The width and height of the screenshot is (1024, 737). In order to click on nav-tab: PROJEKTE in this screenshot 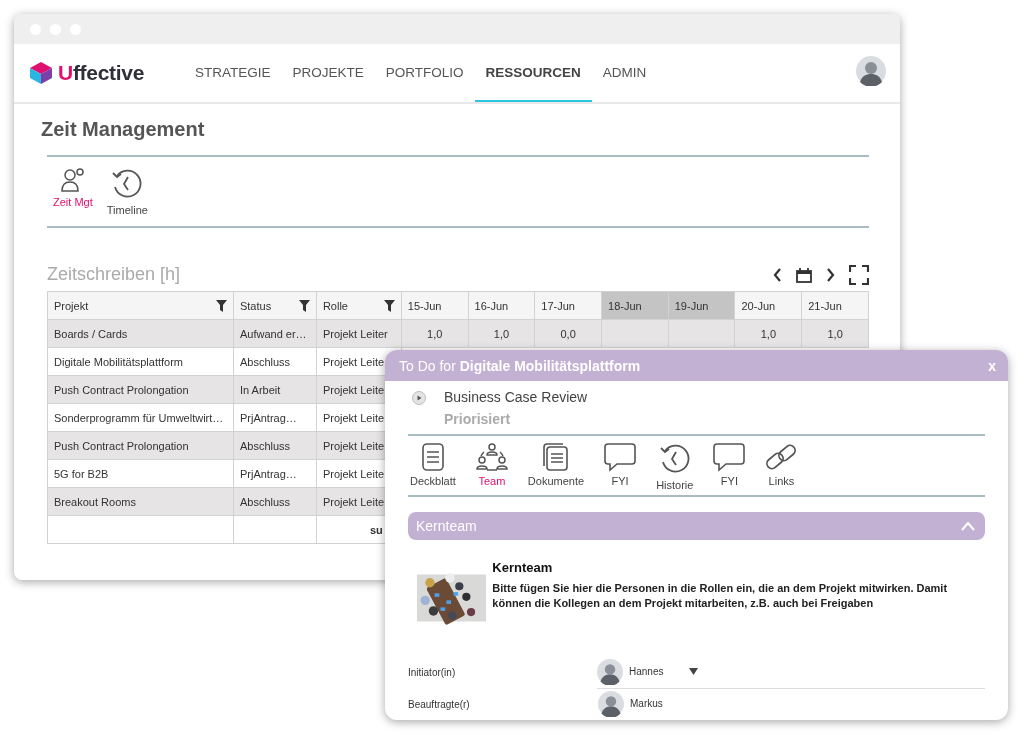, I will do `click(328, 73)`.